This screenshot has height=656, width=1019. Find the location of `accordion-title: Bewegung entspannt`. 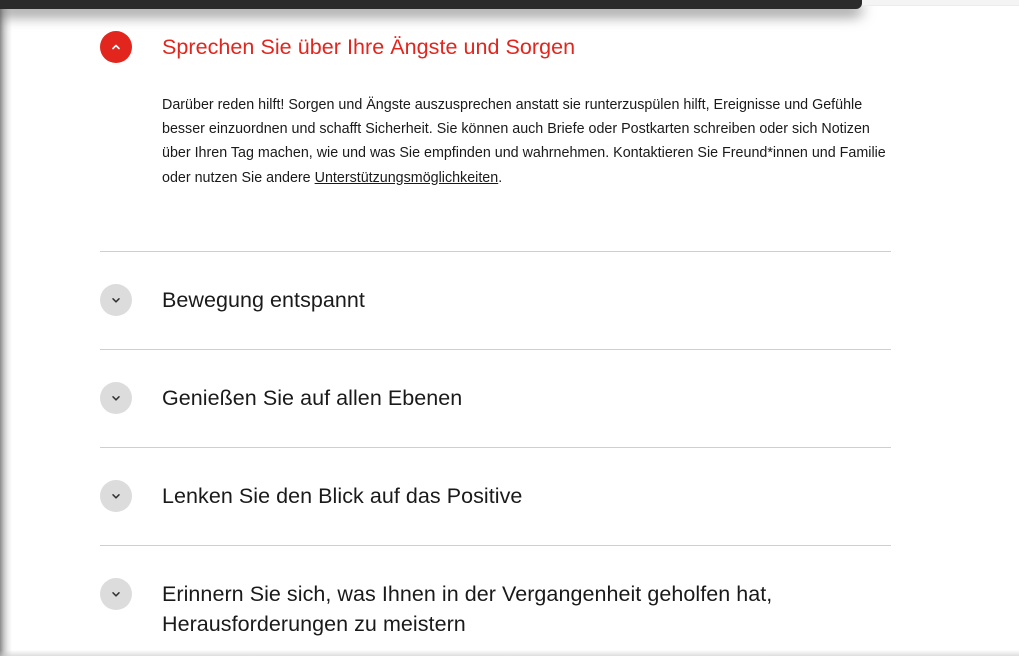

accordion-title: Bewegung entspannt is located at coordinates (263, 300).